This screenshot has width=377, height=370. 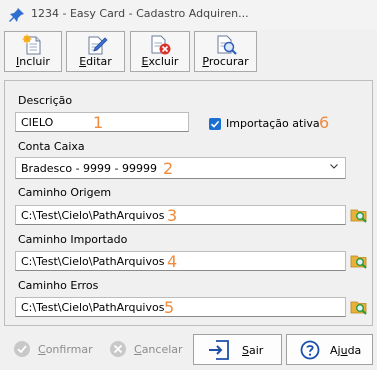 What do you see at coordinates (237, 349) in the screenshot?
I see `sair-button: Sair` at bounding box center [237, 349].